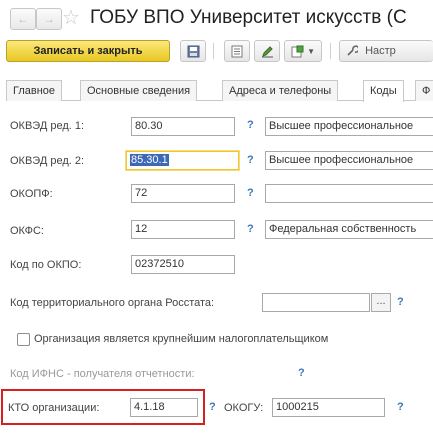 The height and width of the screenshot is (433, 433). What do you see at coordinates (352, 50) in the screenshot?
I see `wrench-icon` at bounding box center [352, 50].